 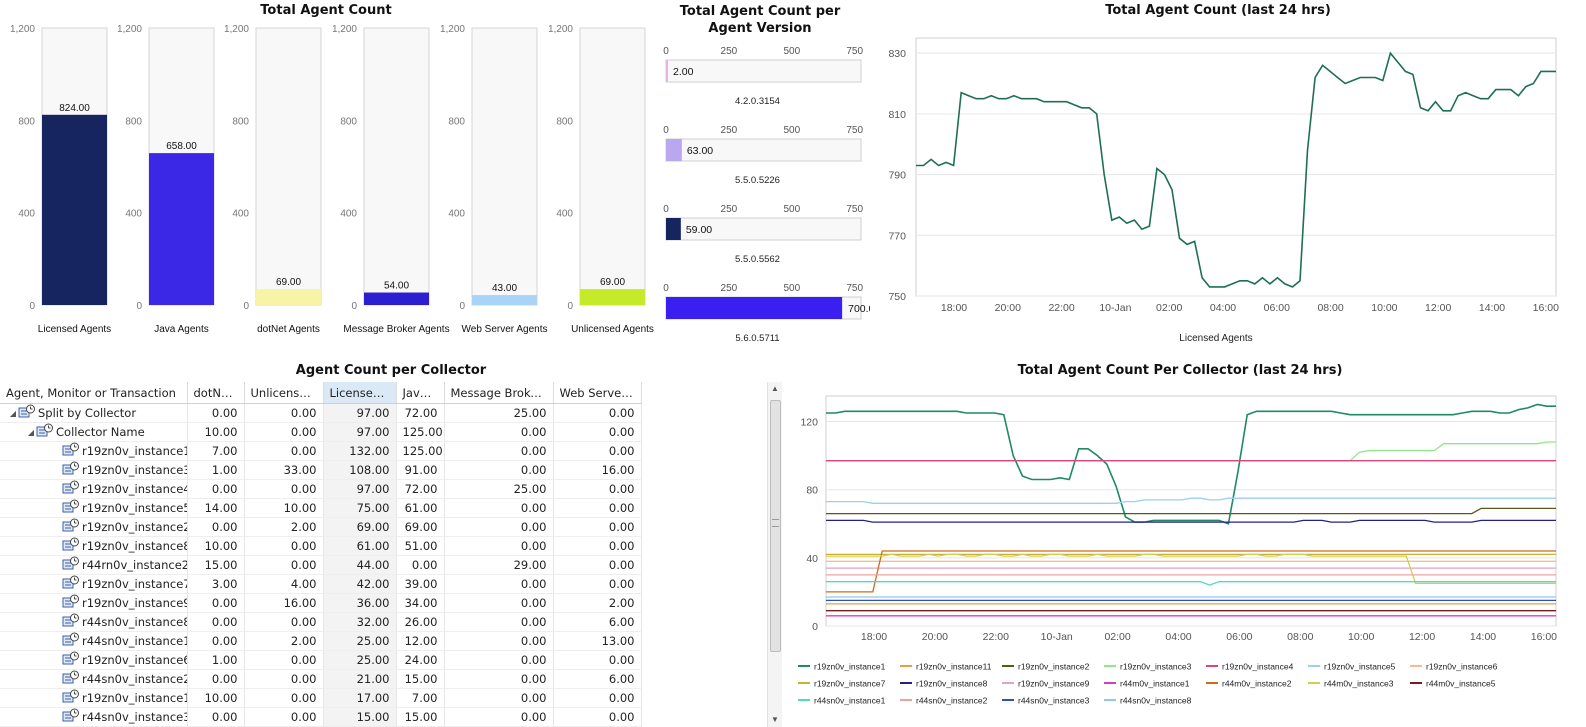 What do you see at coordinates (360, 603) in the screenshot?
I see `table-cell: 36.00` at bounding box center [360, 603].